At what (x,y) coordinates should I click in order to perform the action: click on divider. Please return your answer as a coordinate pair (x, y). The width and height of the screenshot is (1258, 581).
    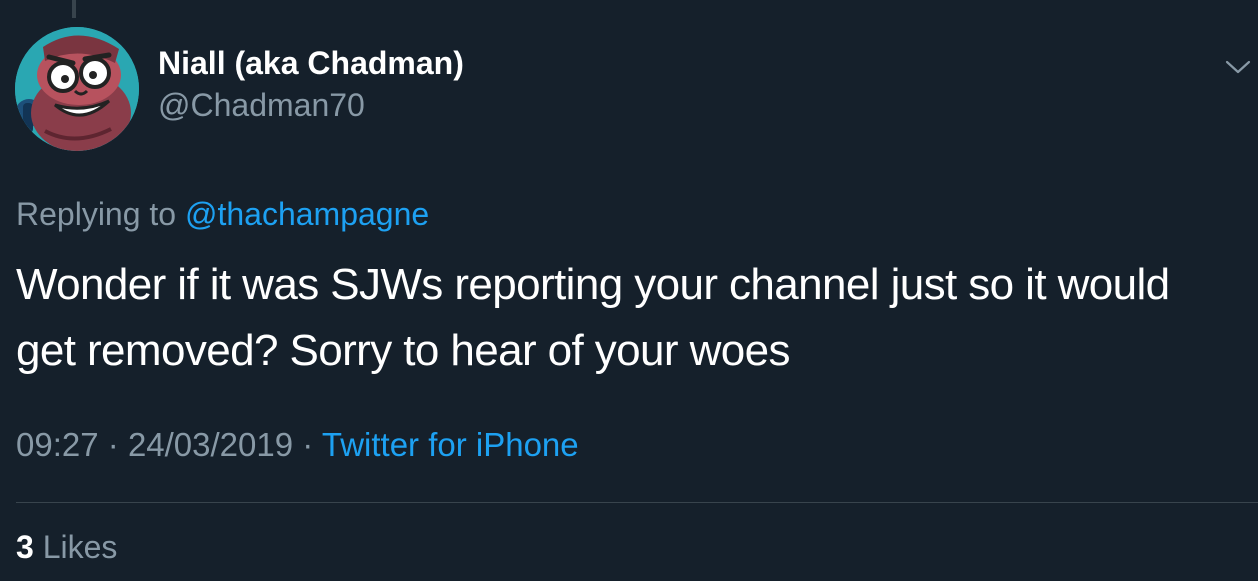
    Looking at the image, I should click on (637, 502).